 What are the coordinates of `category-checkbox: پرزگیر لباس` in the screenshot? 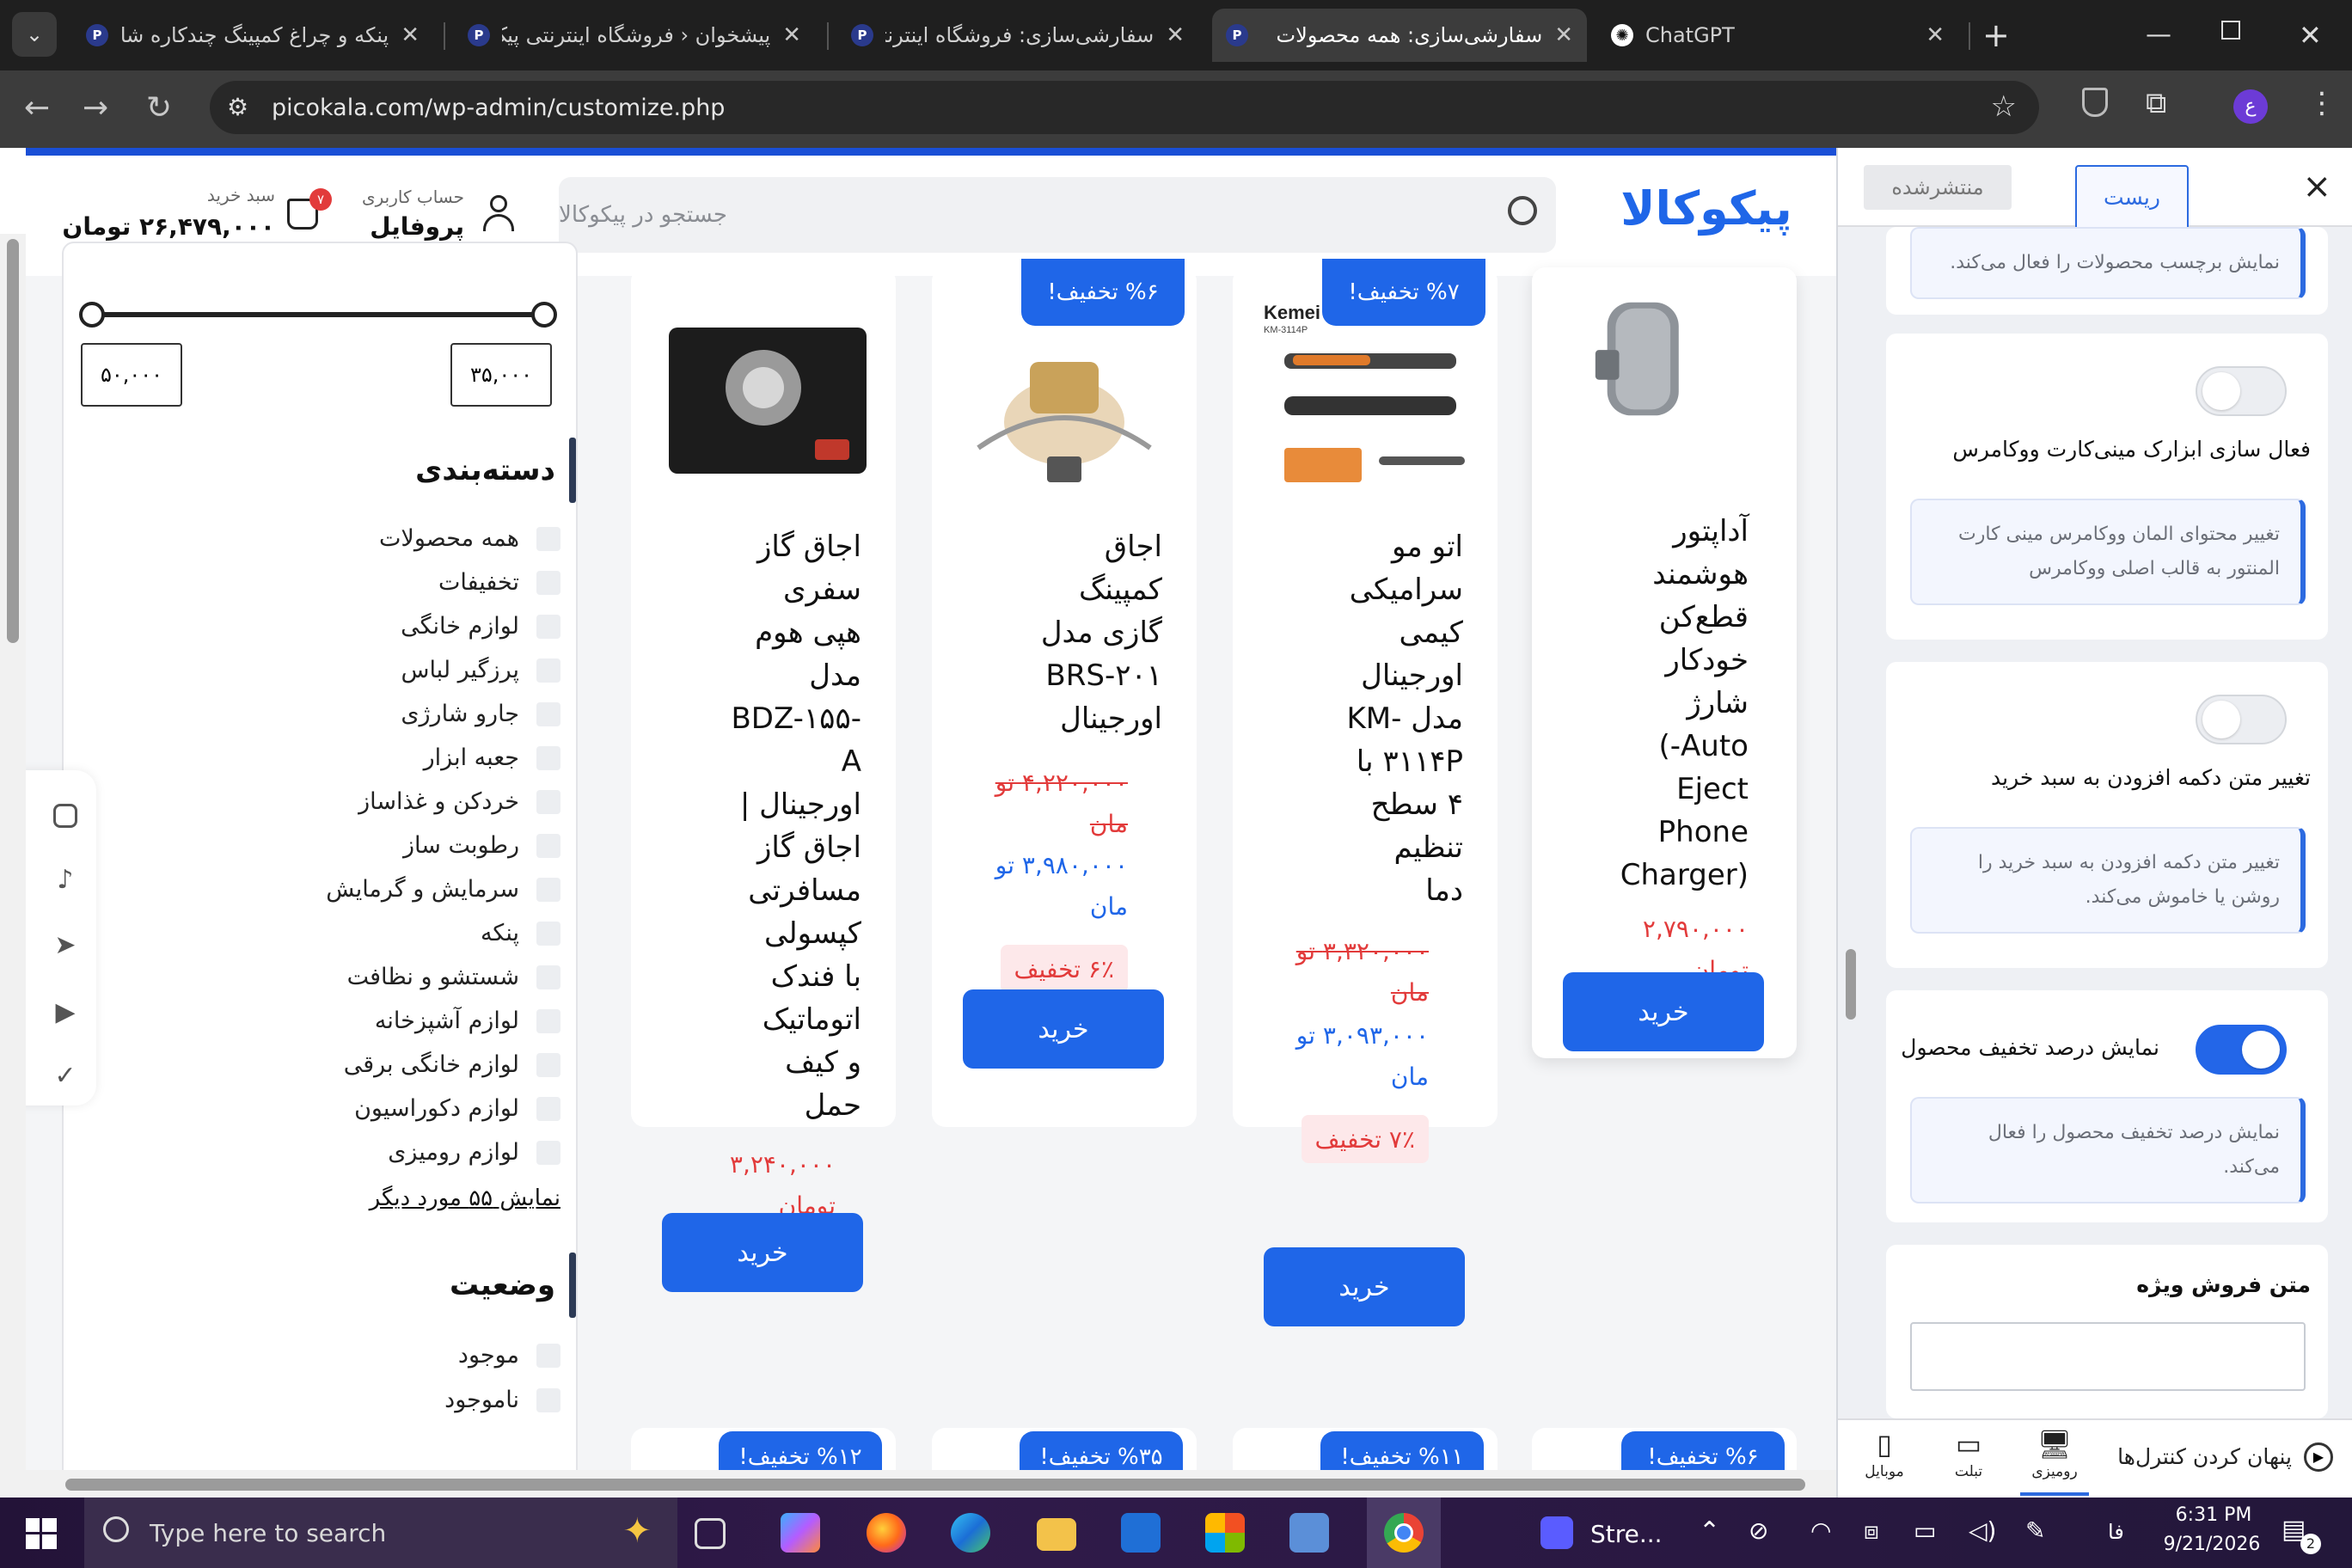 It's located at (480, 670).